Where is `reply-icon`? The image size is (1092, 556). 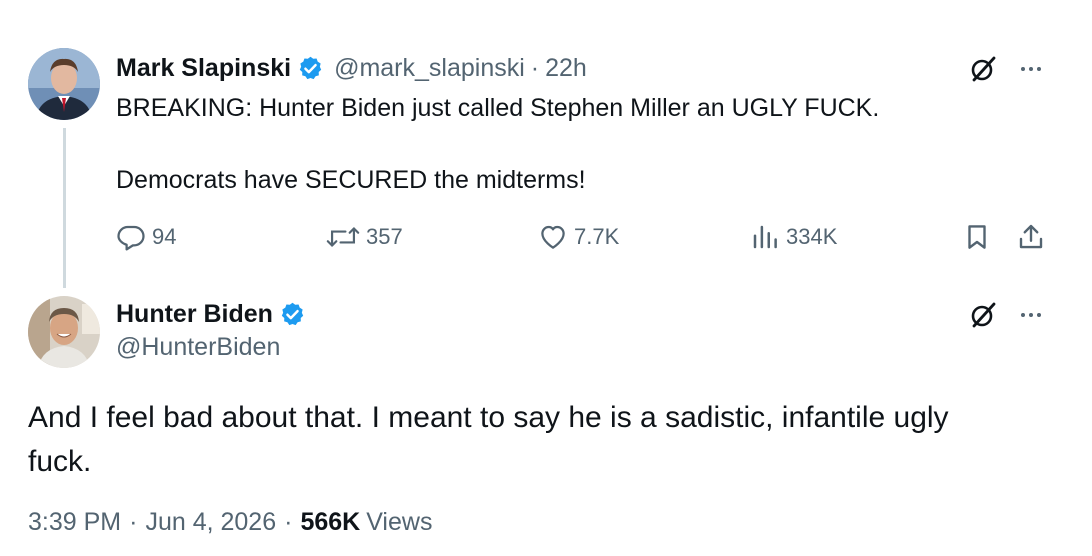 reply-icon is located at coordinates (131, 238).